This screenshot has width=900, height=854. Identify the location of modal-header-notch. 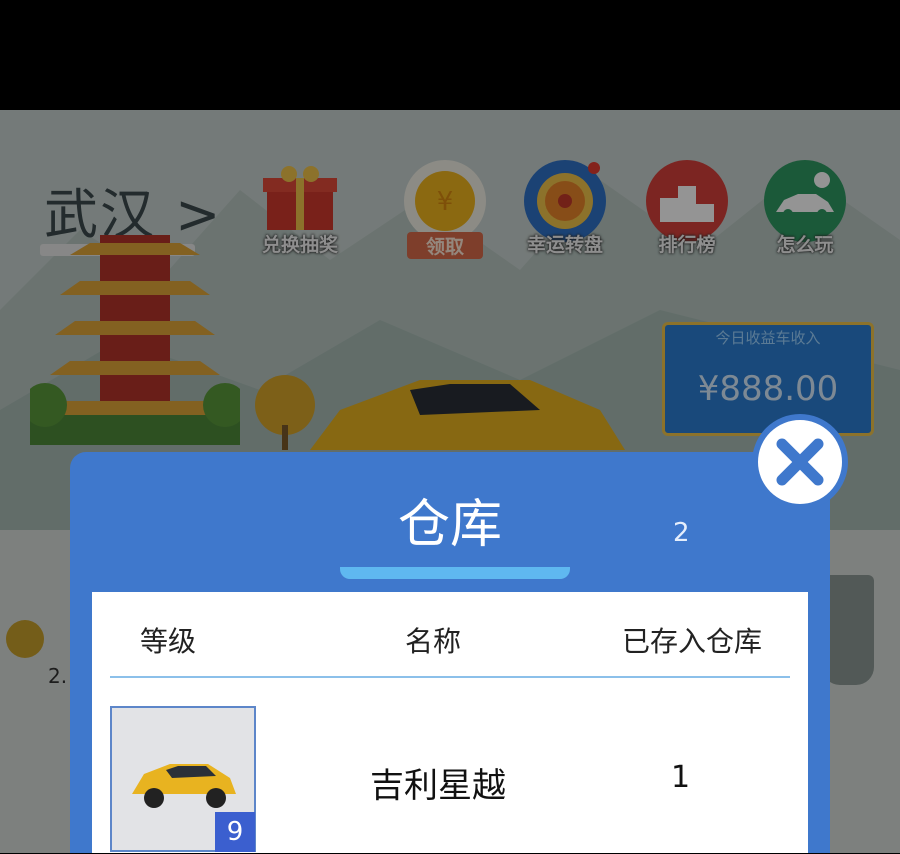
(455, 573).